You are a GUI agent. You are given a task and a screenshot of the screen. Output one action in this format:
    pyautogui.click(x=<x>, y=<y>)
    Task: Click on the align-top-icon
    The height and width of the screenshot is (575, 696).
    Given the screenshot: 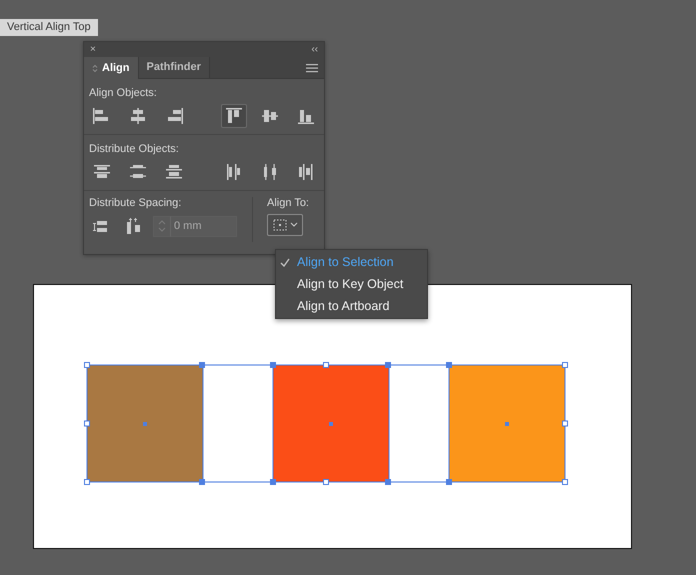 What is the action you would take?
    pyautogui.click(x=234, y=116)
    